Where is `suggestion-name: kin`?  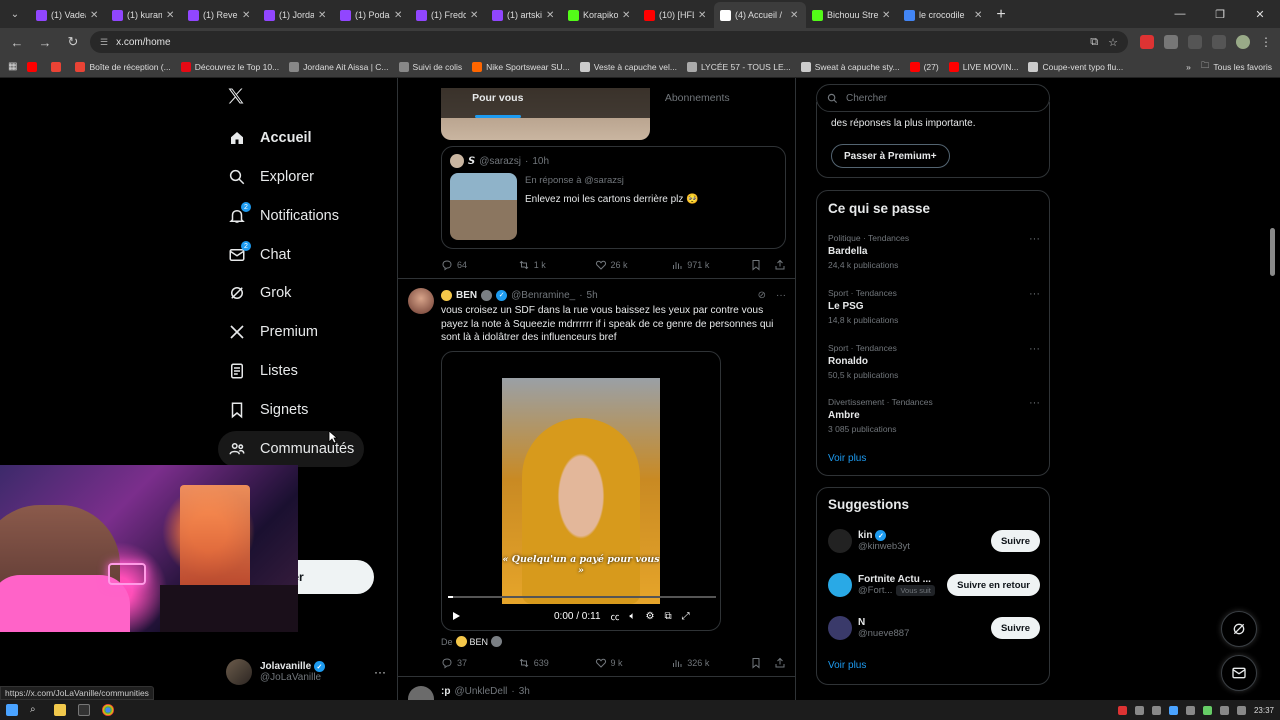 suggestion-name: kin is located at coordinates (865, 535).